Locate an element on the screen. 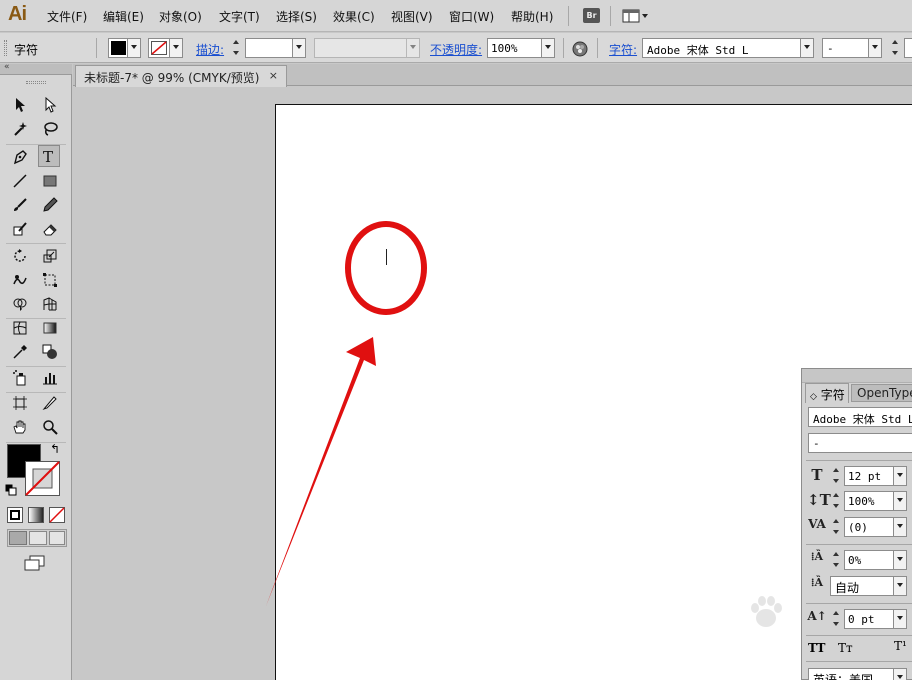  mesh-tool is located at coordinates (20, 328).